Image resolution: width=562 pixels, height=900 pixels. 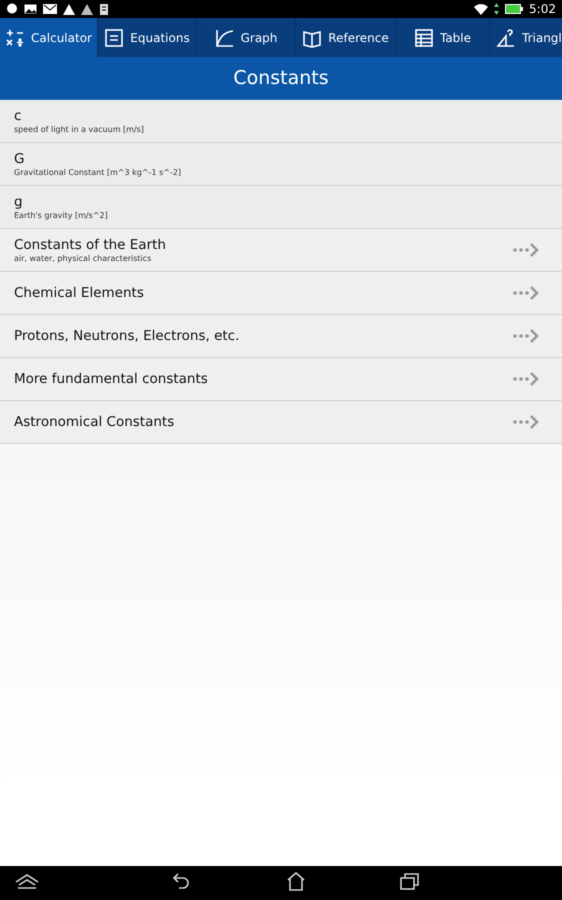 What do you see at coordinates (105, 9) in the screenshot?
I see `clipboard-icon` at bounding box center [105, 9].